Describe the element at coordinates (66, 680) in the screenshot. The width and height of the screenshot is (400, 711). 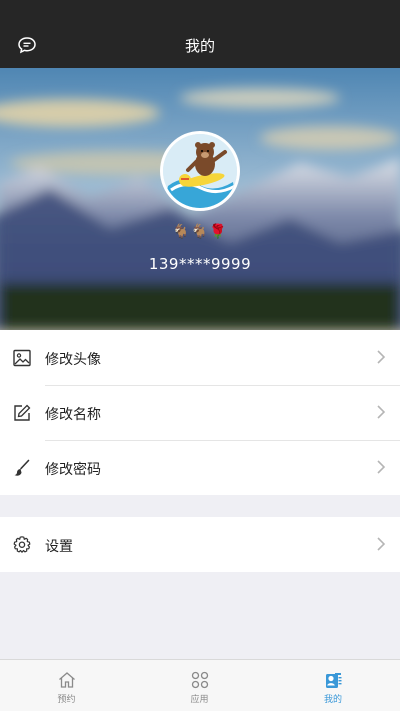
I see `home-icon` at that location.